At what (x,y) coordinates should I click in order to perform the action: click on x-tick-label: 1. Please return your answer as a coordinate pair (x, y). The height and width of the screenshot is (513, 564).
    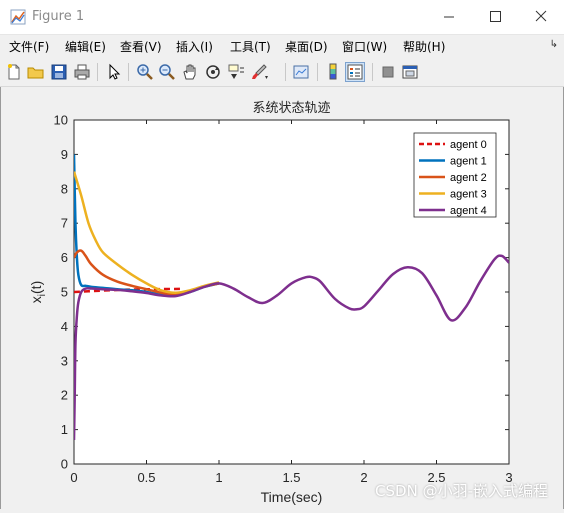
    Looking at the image, I should click on (218, 477).